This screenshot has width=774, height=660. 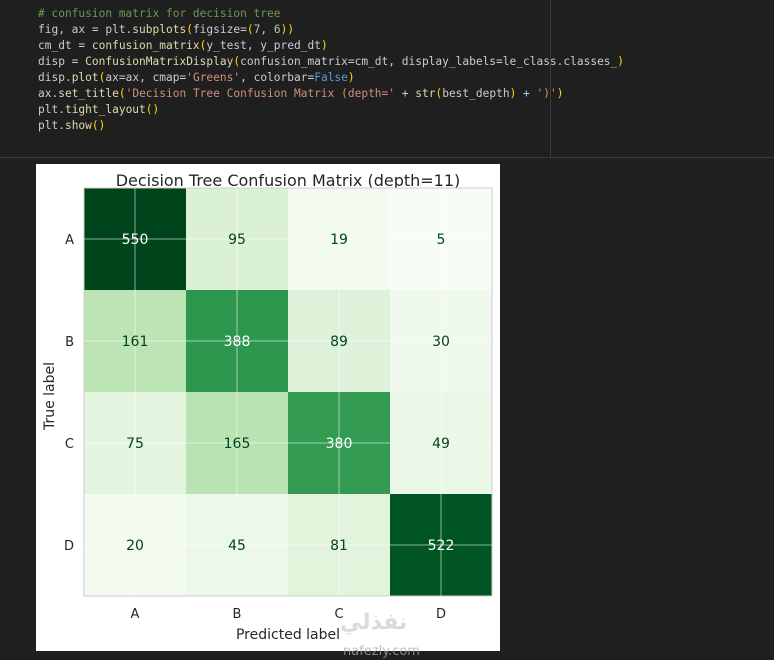 I want to click on cell-value-label: 49, so click(x=441, y=444).